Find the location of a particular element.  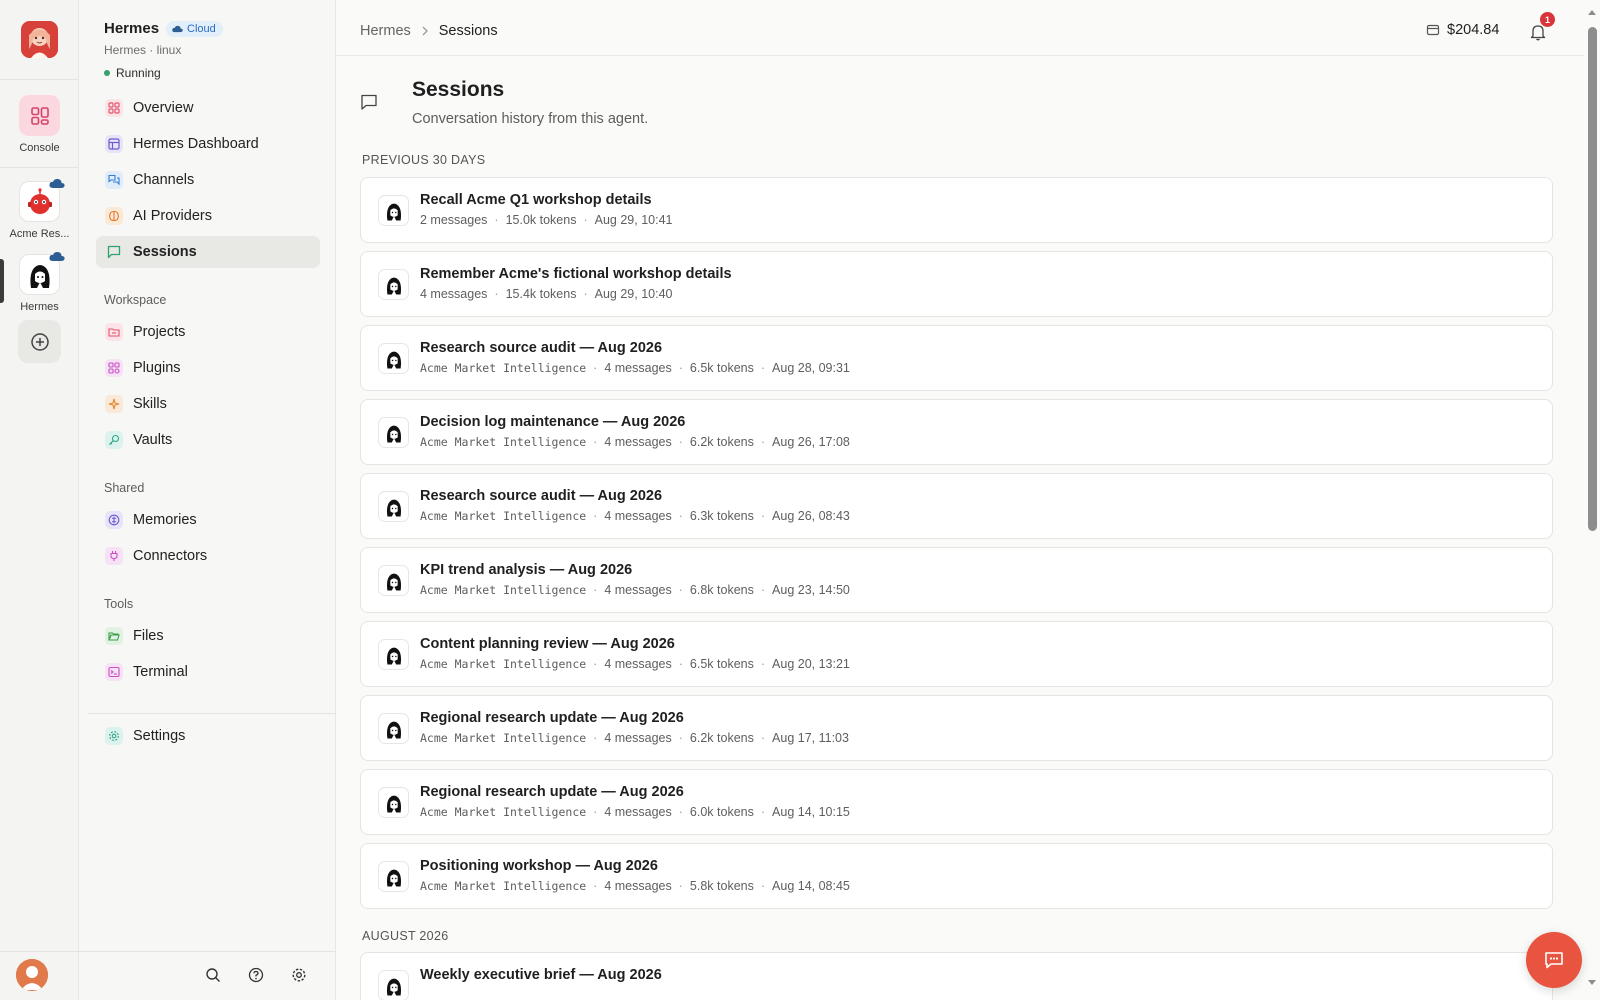

session-title: Regional research update — Aug 2026 is located at coordinates (552, 792).